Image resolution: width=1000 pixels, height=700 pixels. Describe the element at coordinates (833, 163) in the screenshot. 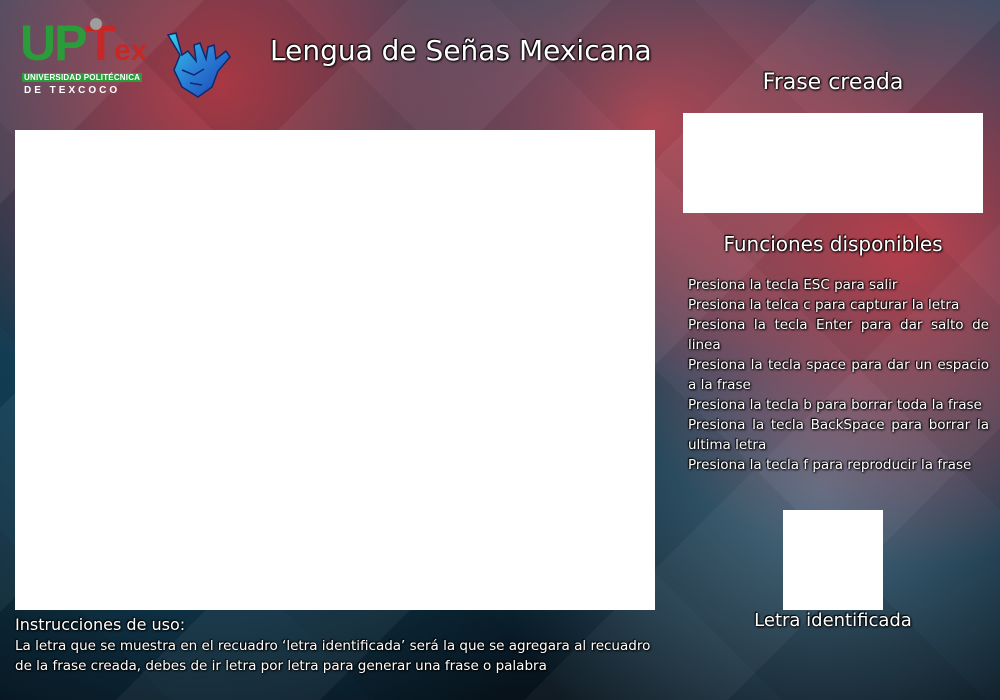

I see `phrase-box` at that location.